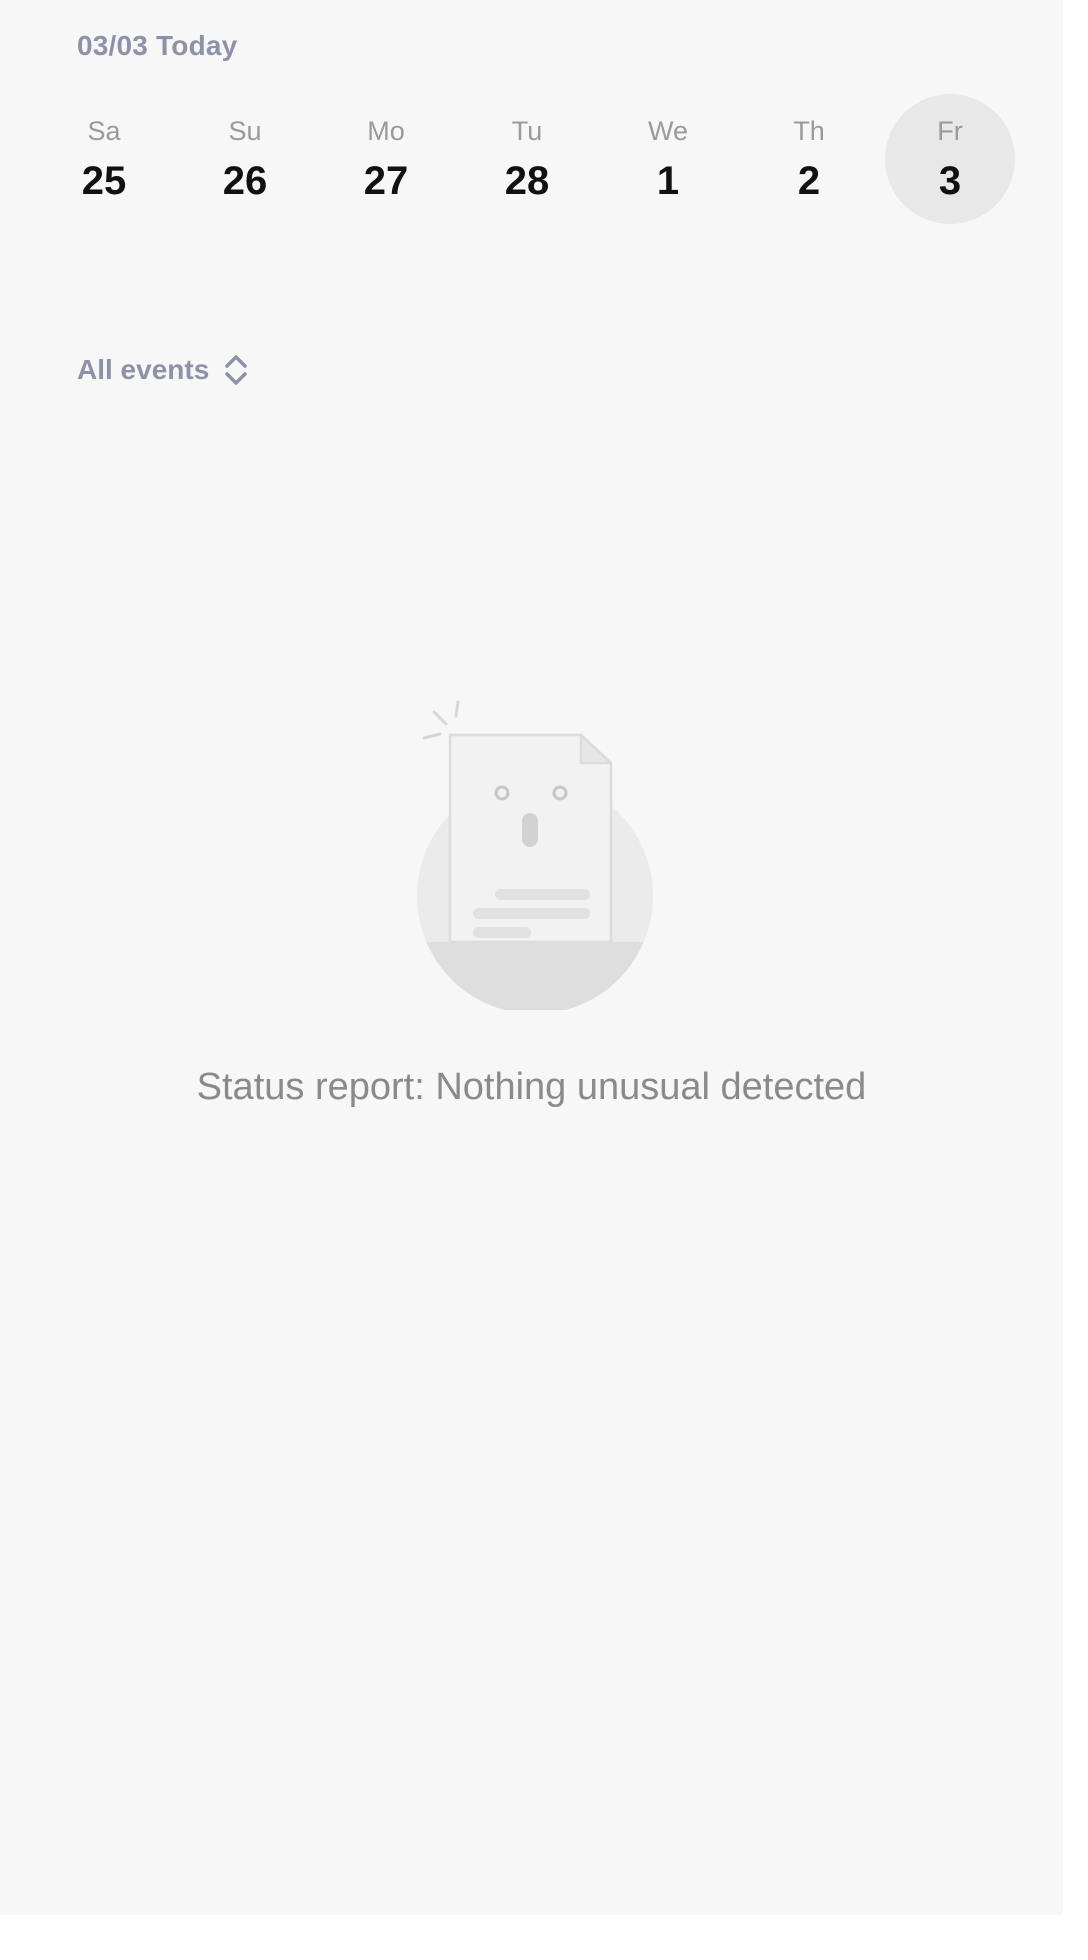 Image resolution: width=1088 pixels, height=1960 pixels. Describe the element at coordinates (245, 181) in the screenshot. I see `day-number: 26` at that location.